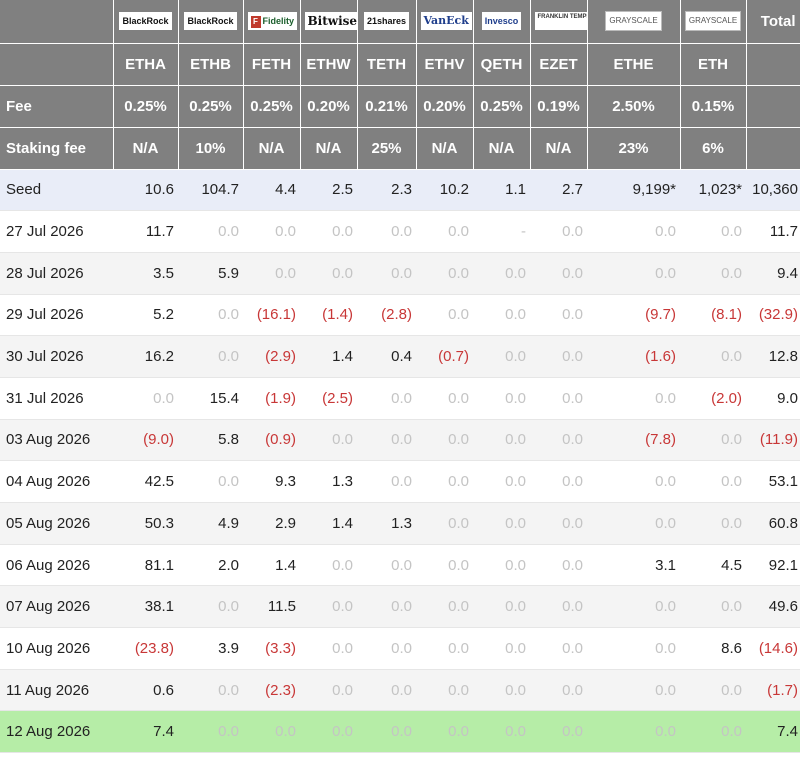 This screenshot has height=757, width=800. I want to click on flow-cell: -, so click(501, 231).